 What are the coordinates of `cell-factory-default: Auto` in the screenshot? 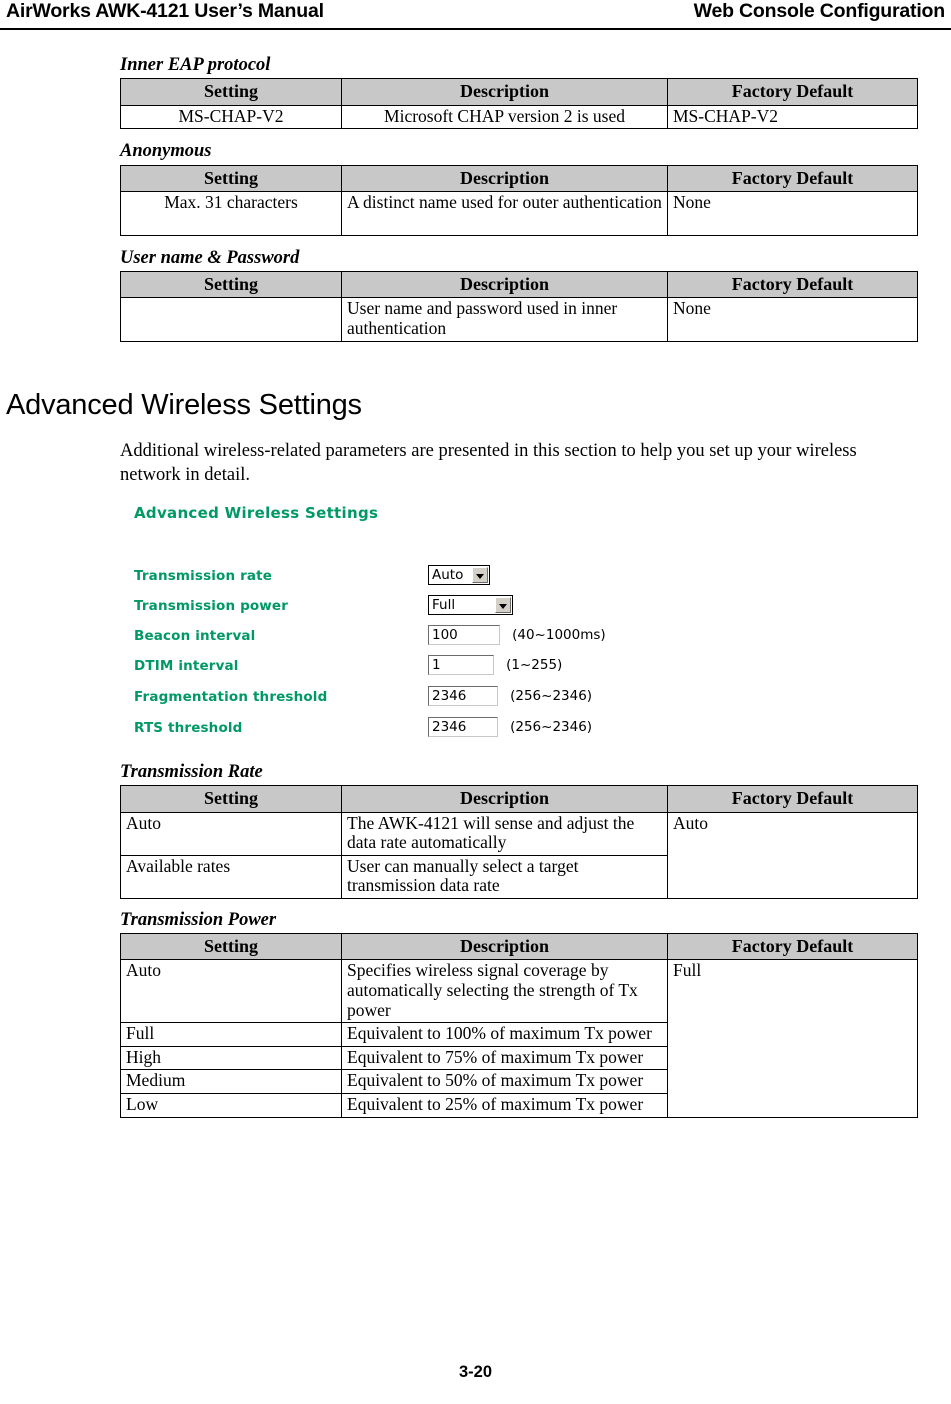 It's located at (792, 855).